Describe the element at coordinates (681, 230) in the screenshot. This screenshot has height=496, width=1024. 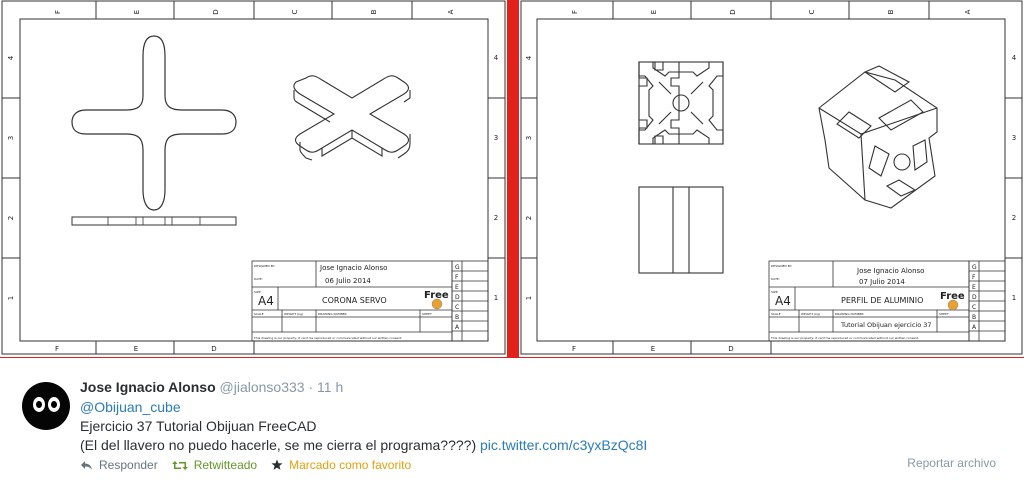
I see `profile-side-view` at that location.